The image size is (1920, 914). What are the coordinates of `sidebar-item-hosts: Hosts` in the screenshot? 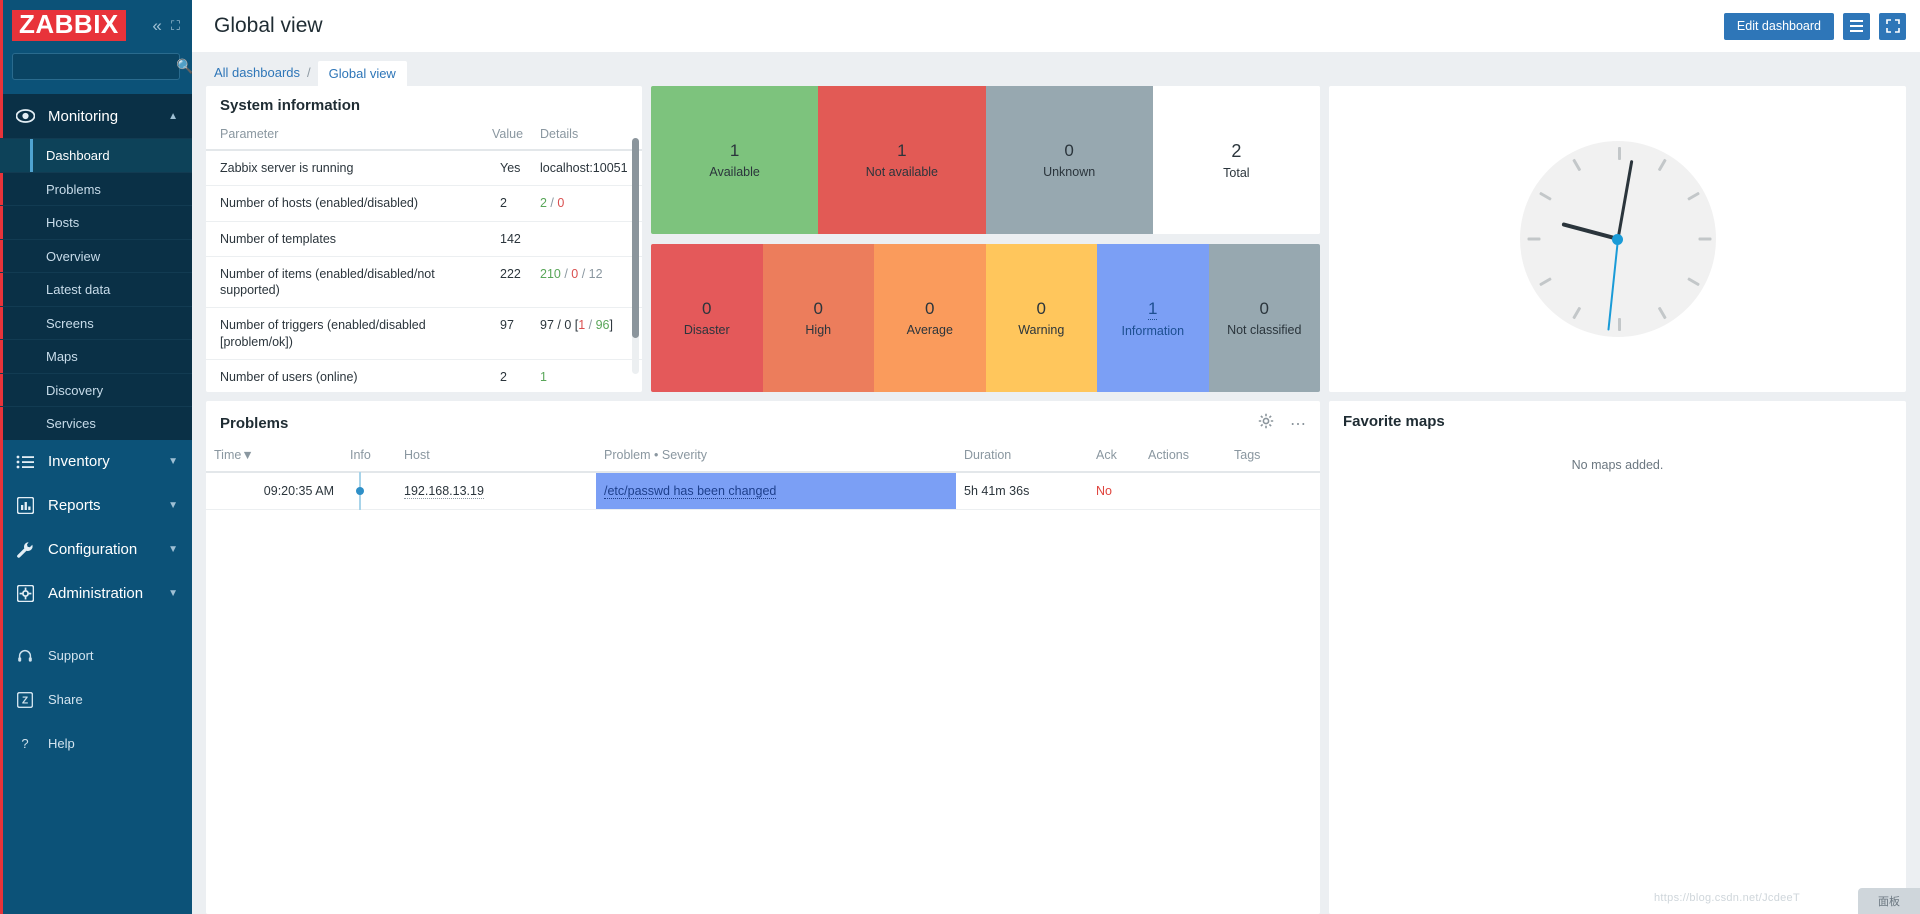 It's located at (96, 222).